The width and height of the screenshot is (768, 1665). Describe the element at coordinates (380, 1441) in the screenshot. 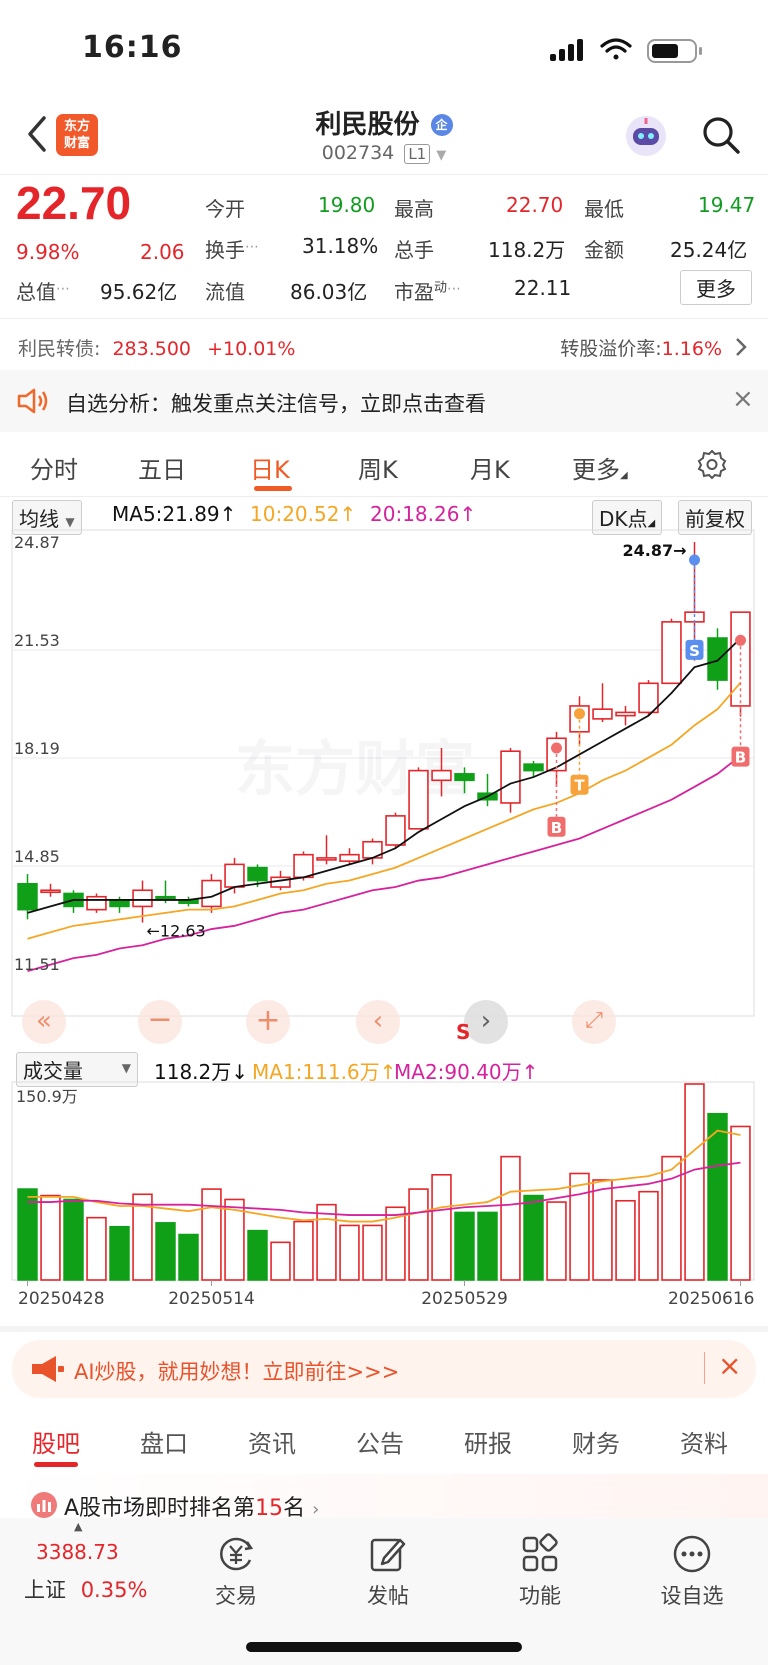

I see `tab-announcements: 公告` at that location.